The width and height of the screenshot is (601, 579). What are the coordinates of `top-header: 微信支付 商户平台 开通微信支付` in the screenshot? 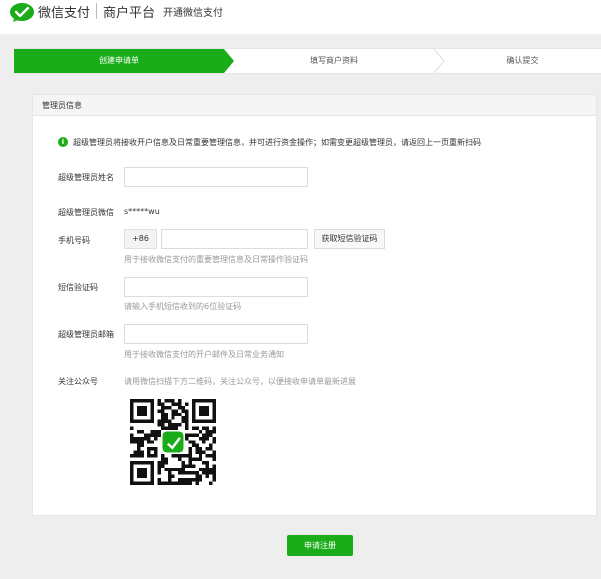 It's located at (300, 17).